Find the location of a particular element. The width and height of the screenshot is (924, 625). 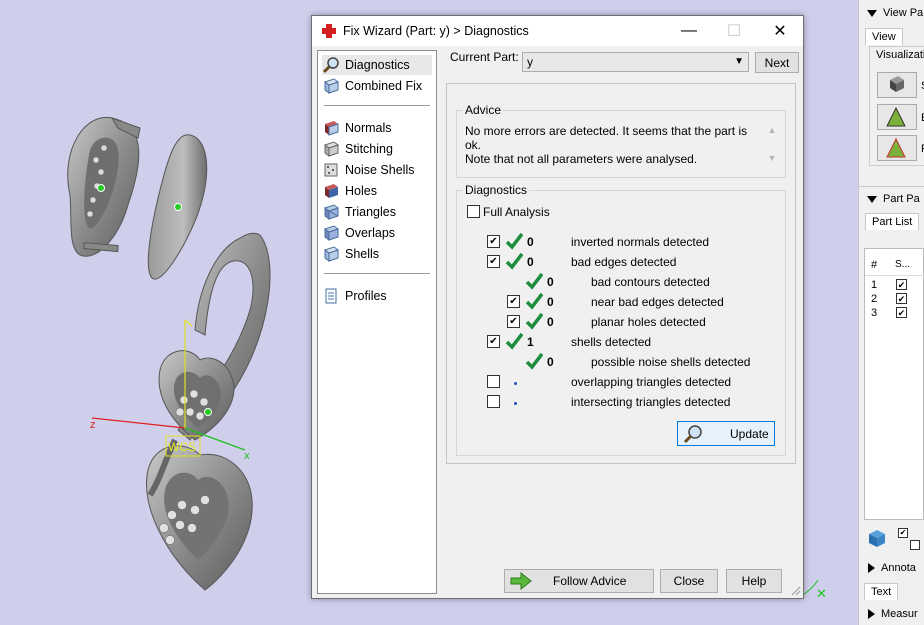

nav-item-profiles: Profiles is located at coordinates (377, 296).